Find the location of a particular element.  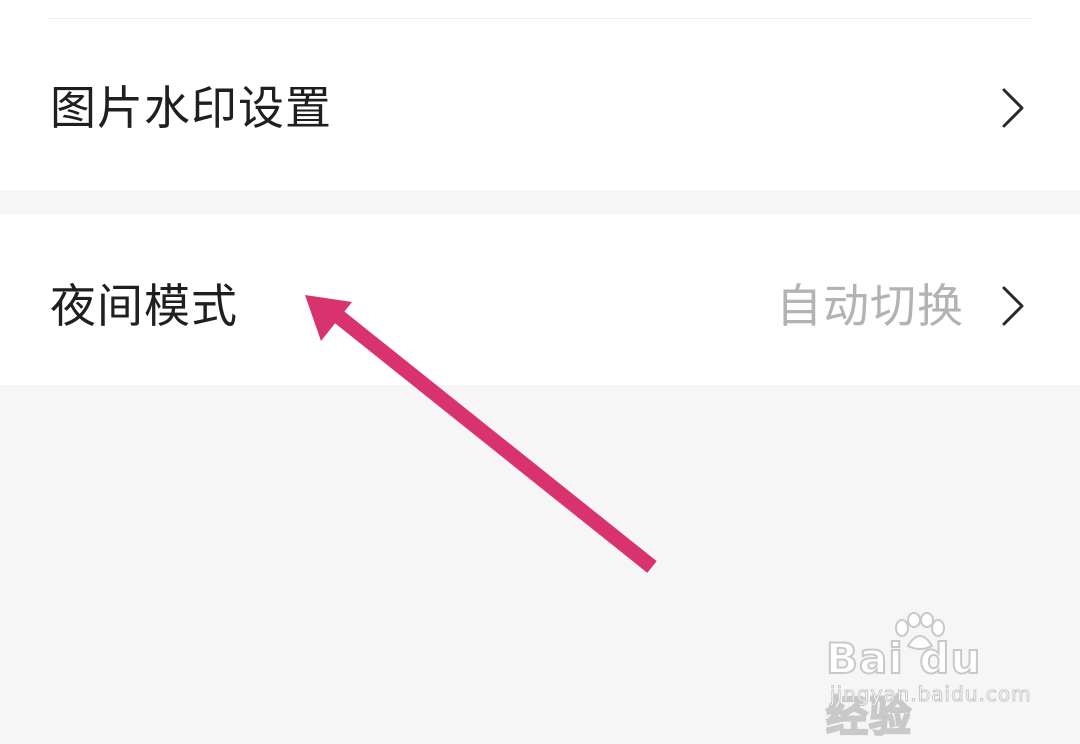

night-mode-row: 夜间模式 自动切换 is located at coordinates (540, 306).